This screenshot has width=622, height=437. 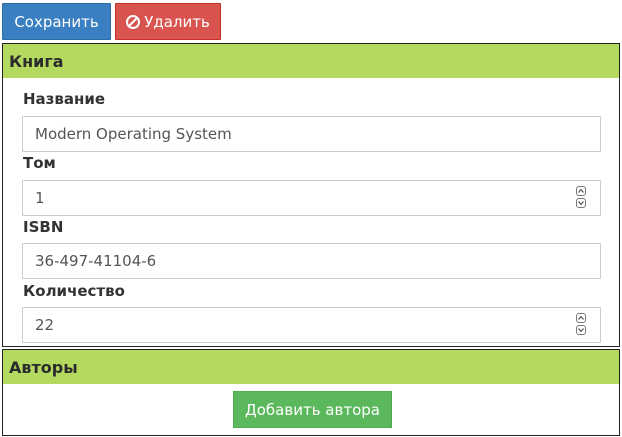 I want to click on volume-field-value: 1, so click(x=40, y=198).